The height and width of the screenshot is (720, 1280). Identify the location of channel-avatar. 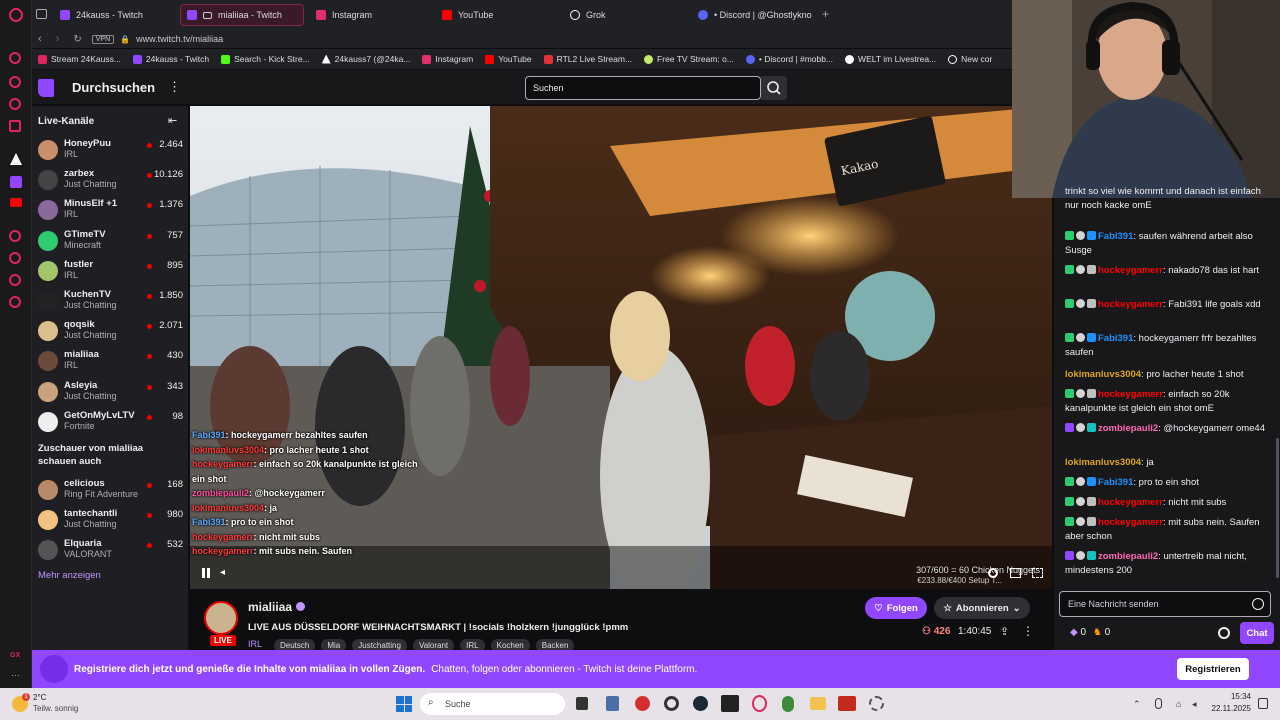
(221, 618).